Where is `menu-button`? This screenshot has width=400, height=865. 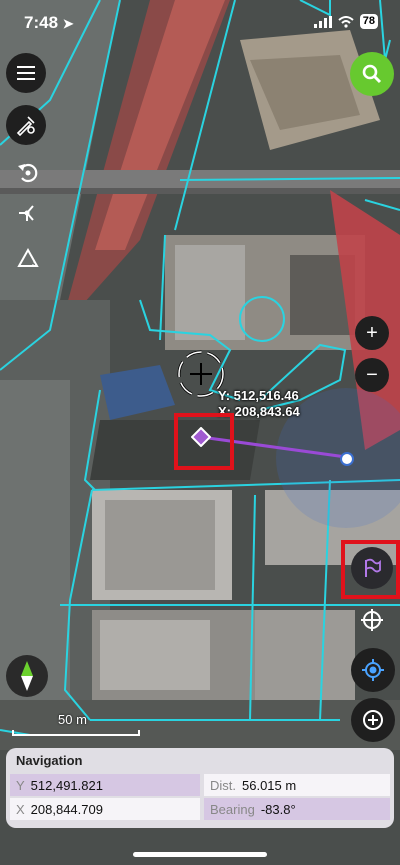
menu-button is located at coordinates (26, 73).